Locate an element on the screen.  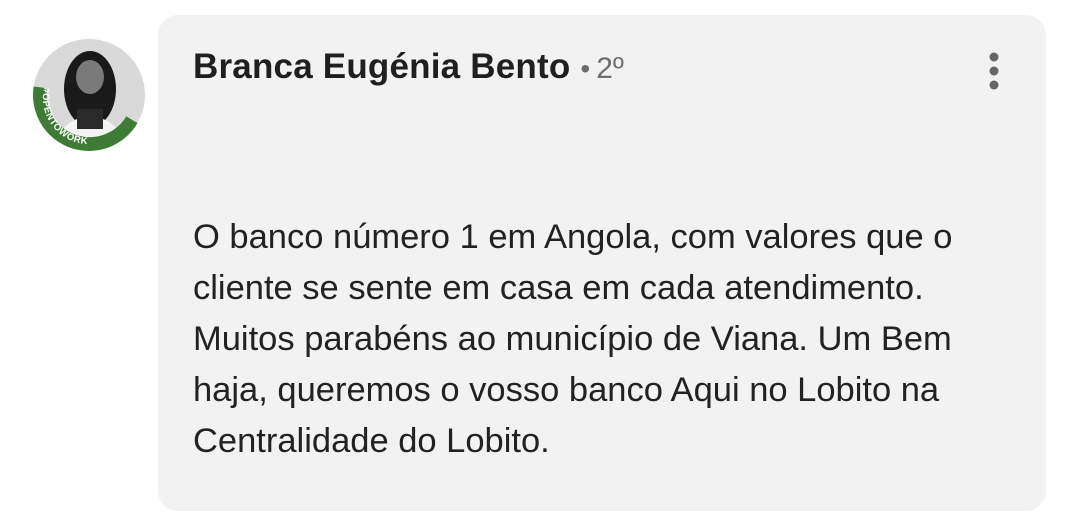
avatar-photo: #OPENTOWORK is located at coordinates (89, 95).